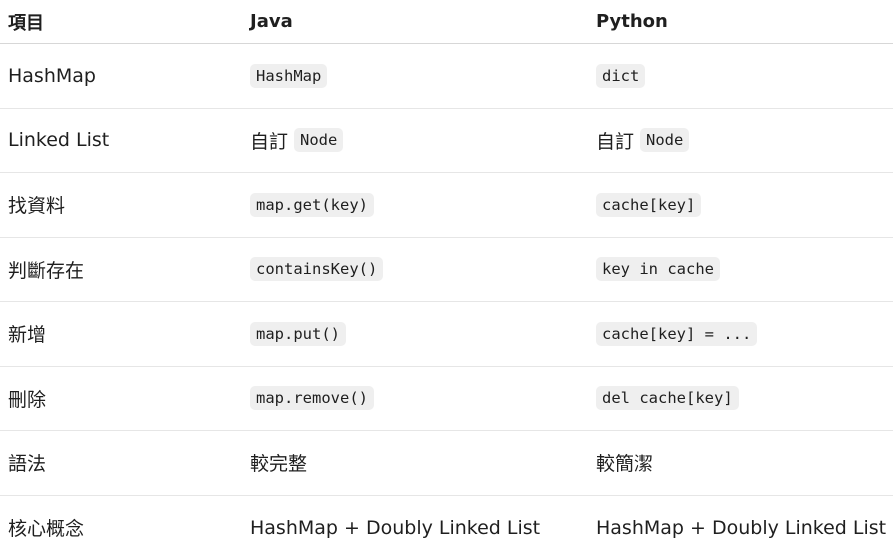 This screenshot has width=893, height=560. I want to click on java-code: map.put(), so click(298, 334).